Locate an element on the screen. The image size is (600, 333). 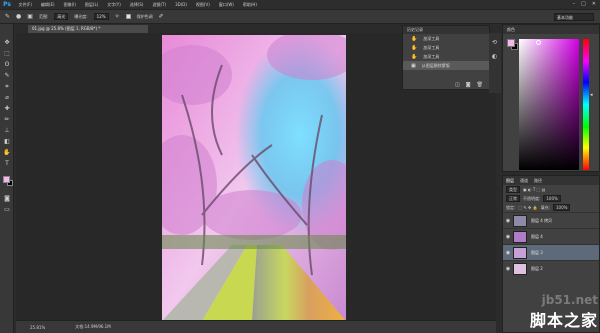
layer-row: ◉ 图层 4 is located at coordinates (551, 236).